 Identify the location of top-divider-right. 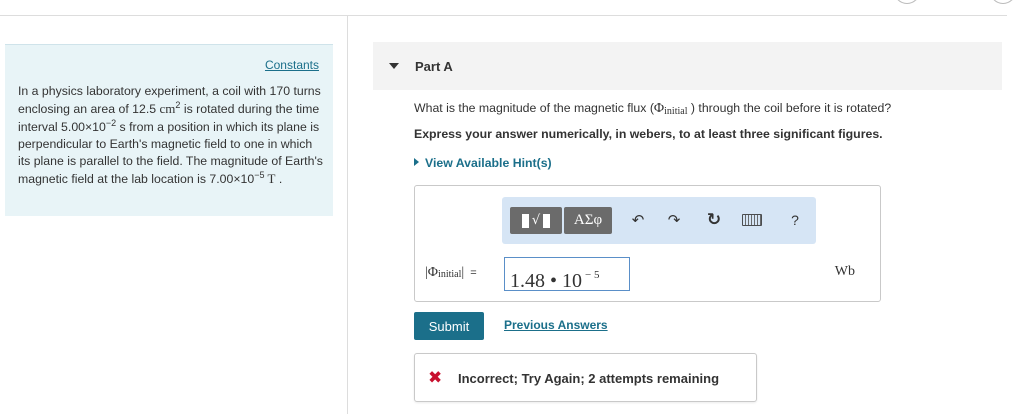
(677, 15).